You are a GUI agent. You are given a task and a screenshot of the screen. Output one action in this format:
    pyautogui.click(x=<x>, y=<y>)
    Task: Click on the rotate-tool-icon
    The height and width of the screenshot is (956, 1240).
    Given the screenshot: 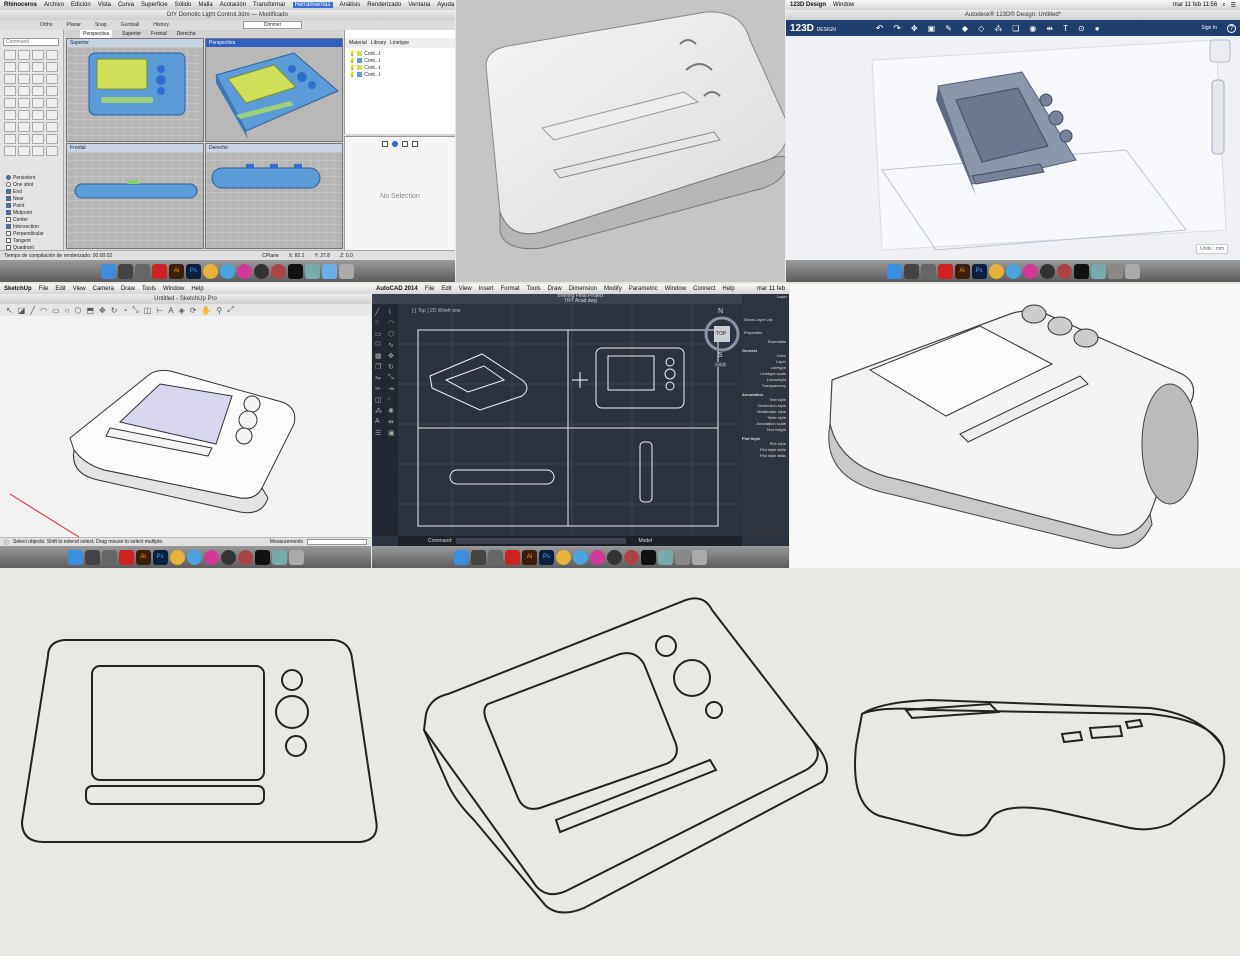 What is the action you would take?
    pyautogui.click(x=52, y=115)
    